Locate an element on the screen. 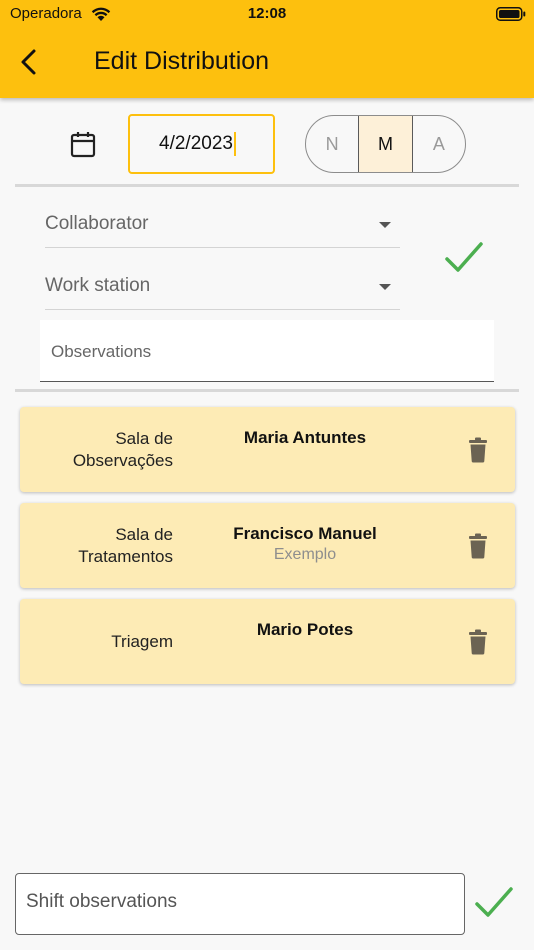 The height and width of the screenshot is (950, 534). shift-option-a: A is located at coordinates (439, 144).